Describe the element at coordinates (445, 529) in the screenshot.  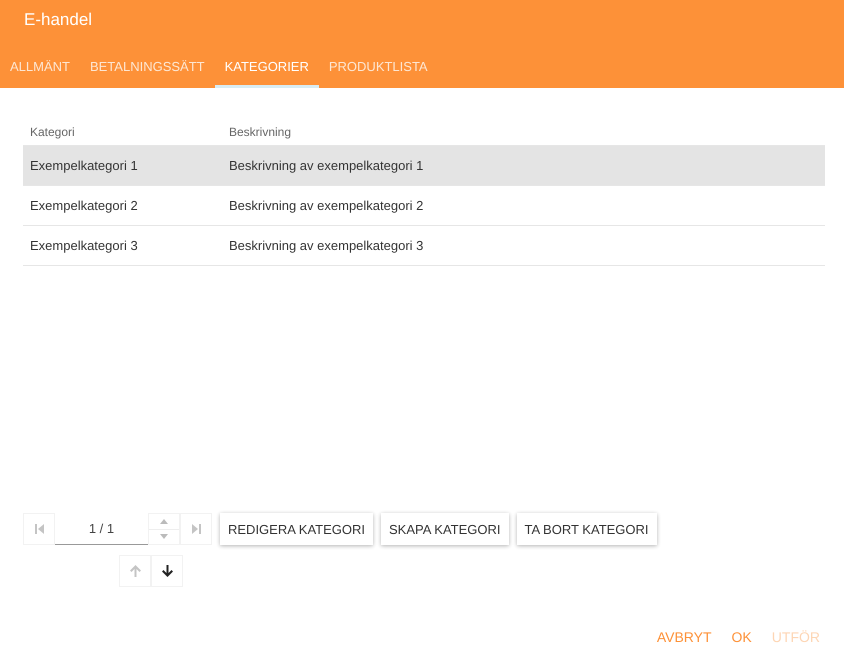
I see `action-button: SKAPA KATEGORI` at that location.